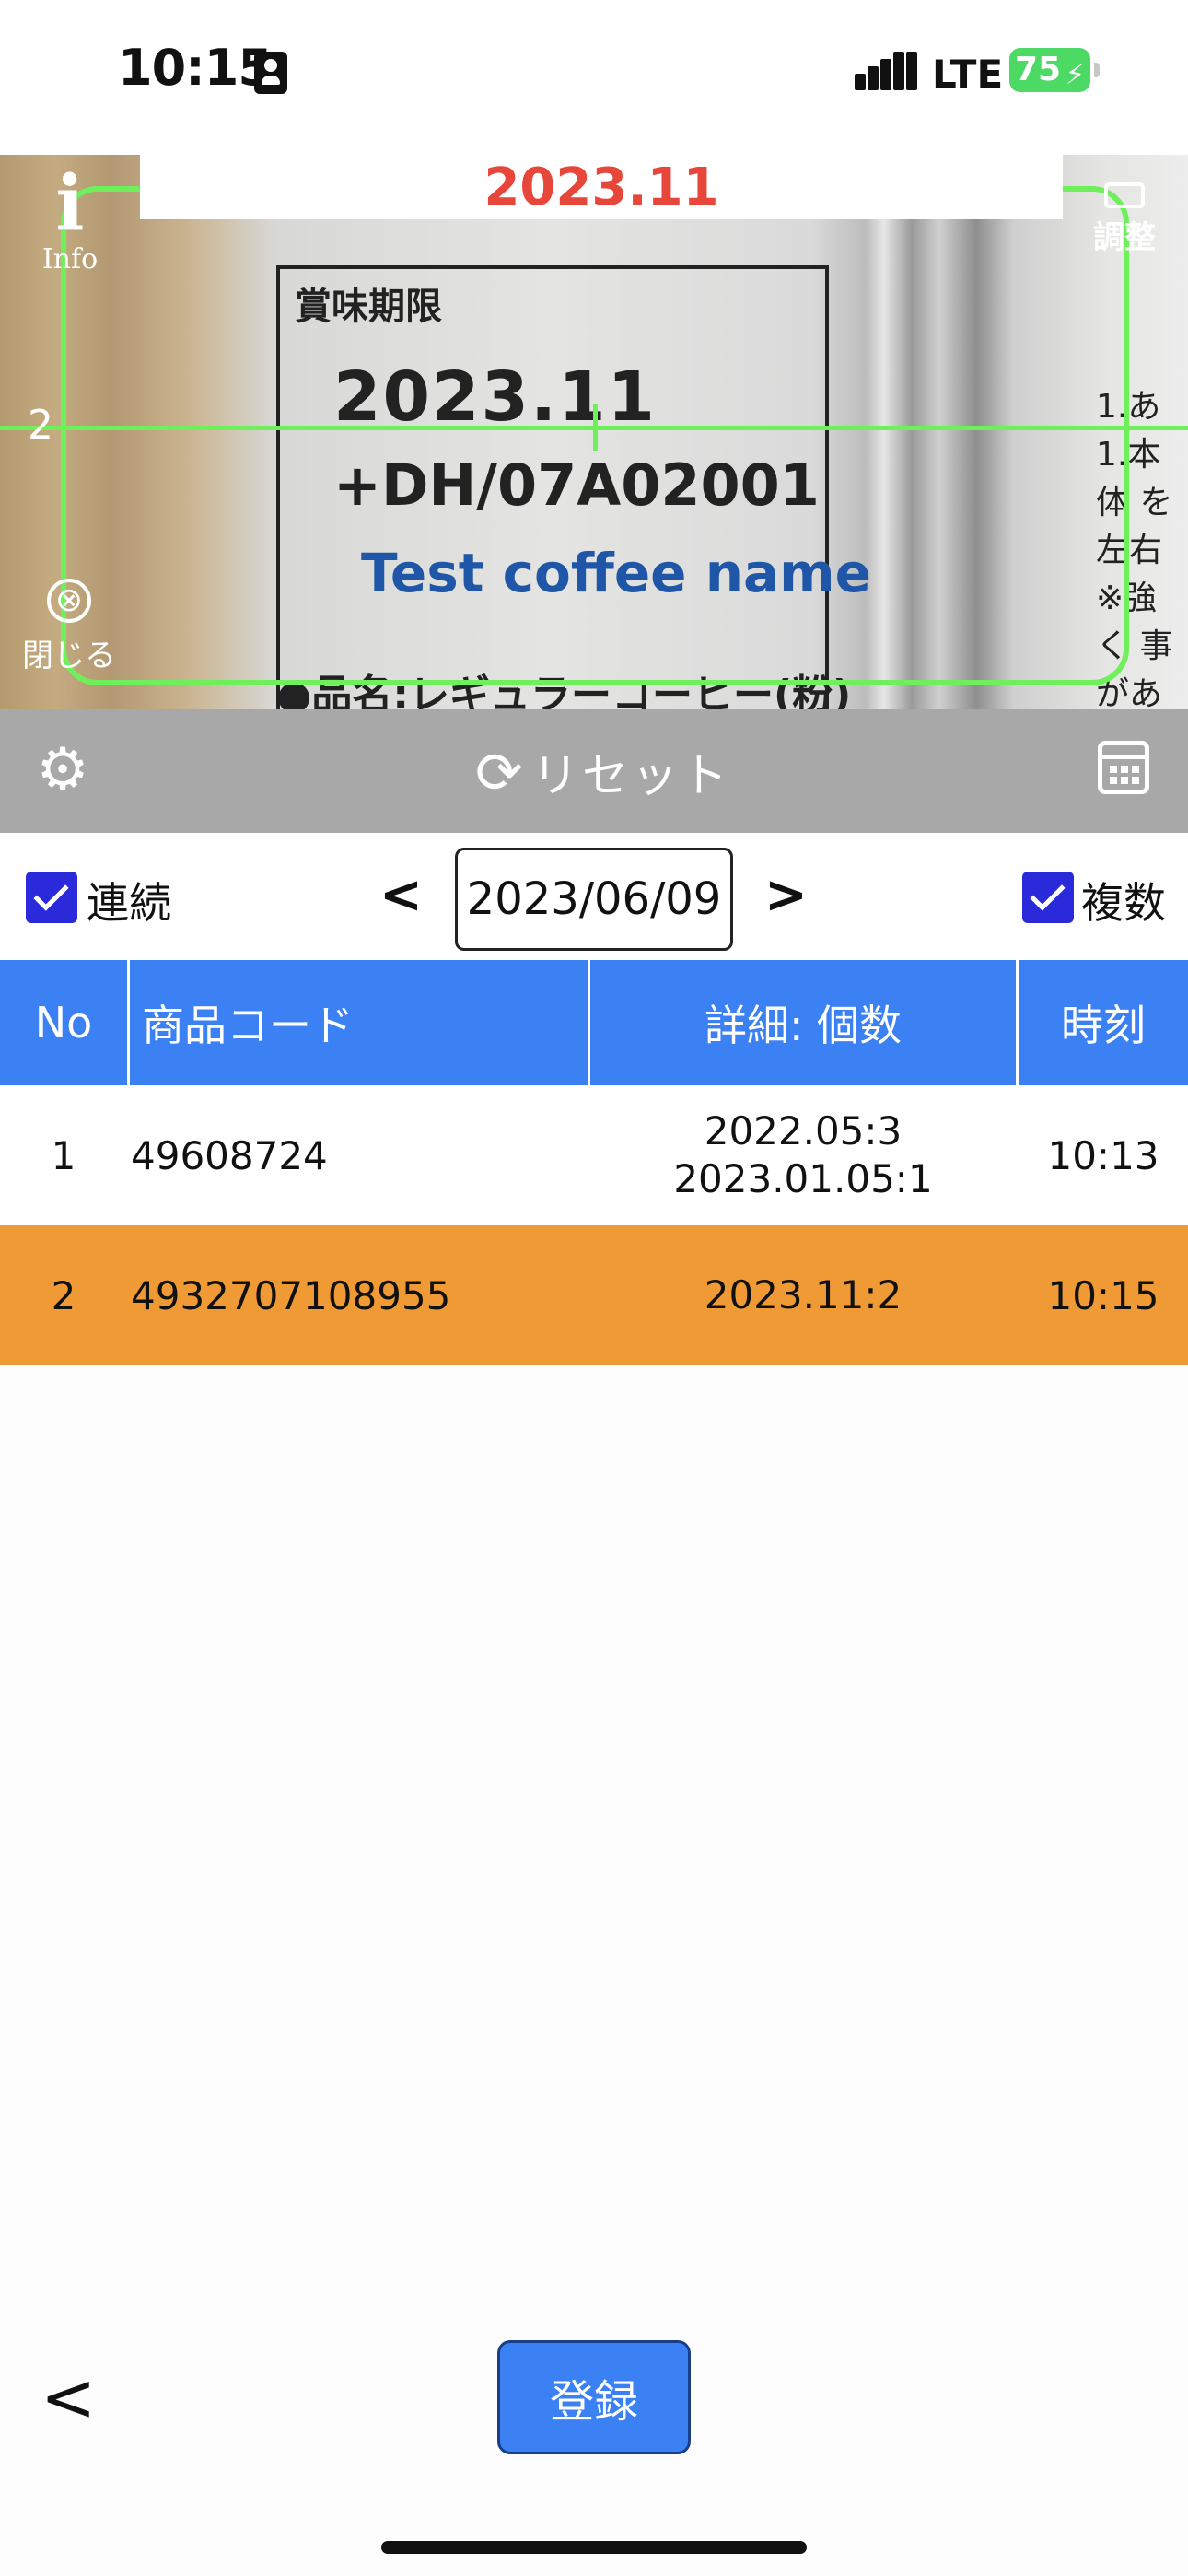  What do you see at coordinates (1103, 1025) in the screenshot?
I see `header-time: 時刻` at bounding box center [1103, 1025].